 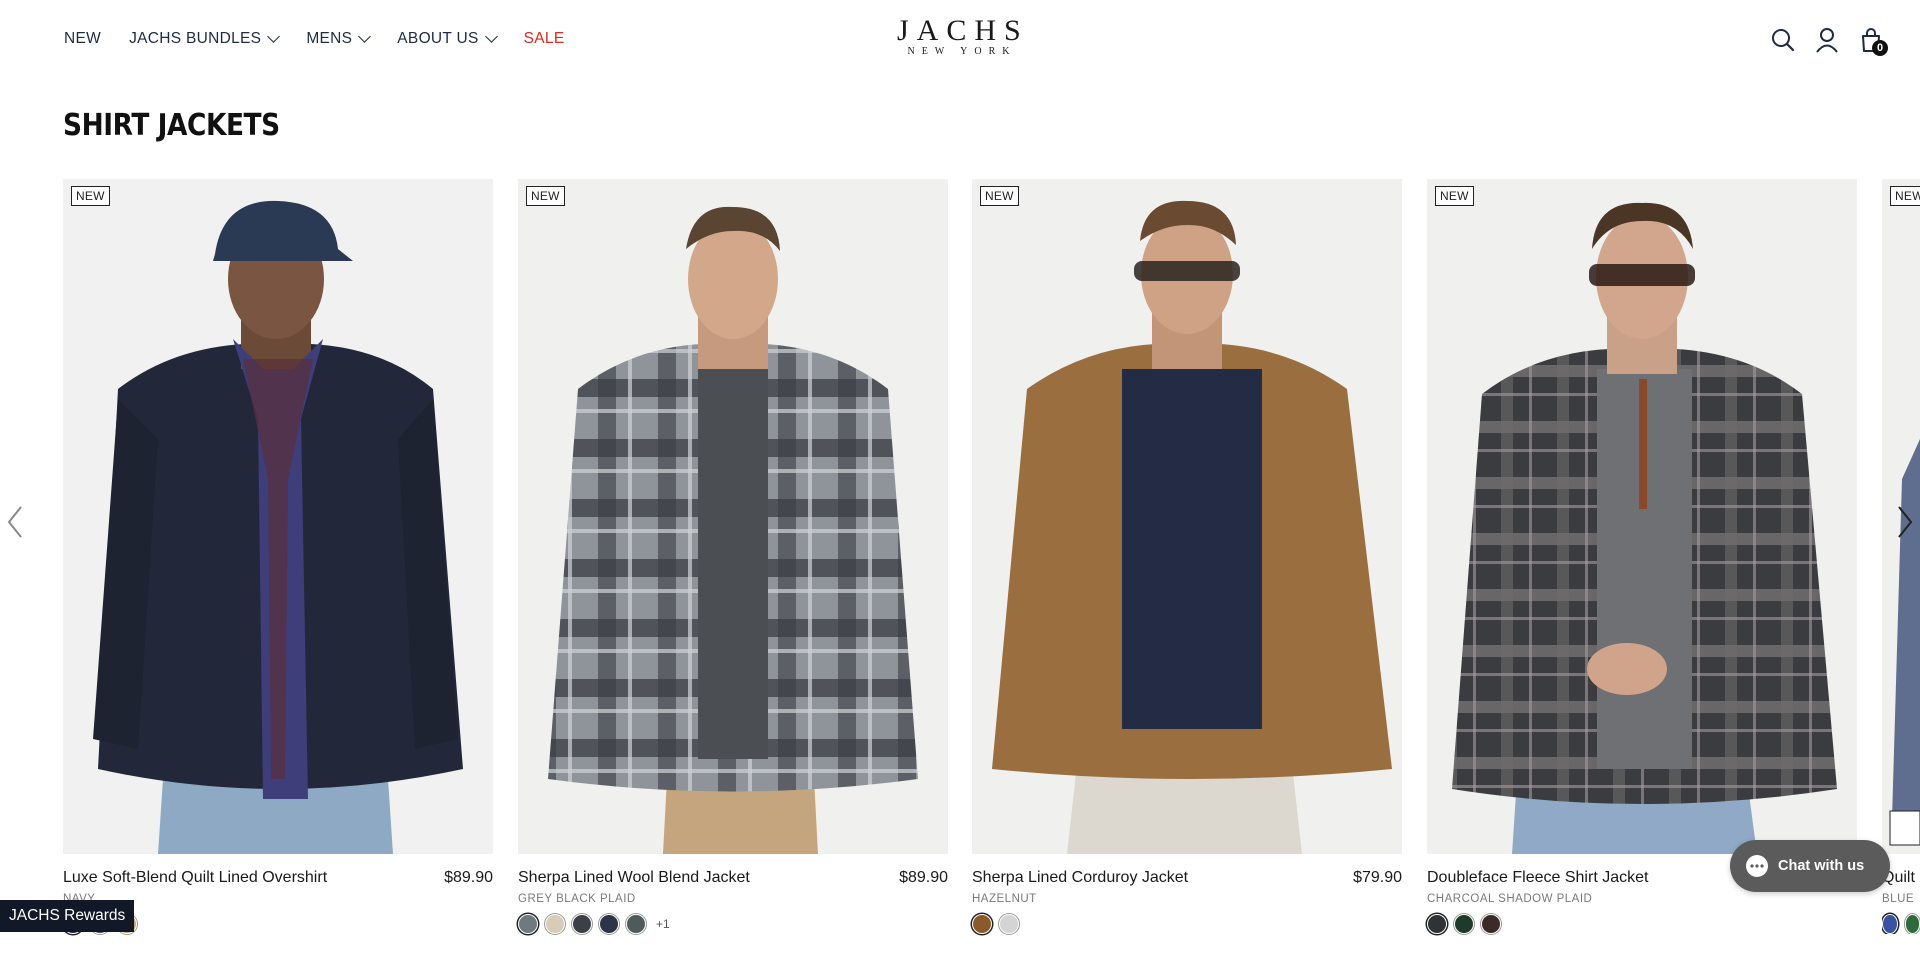 What do you see at coordinates (1783, 40) in the screenshot?
I see `search-icon` at bounding box center [1783, 40].